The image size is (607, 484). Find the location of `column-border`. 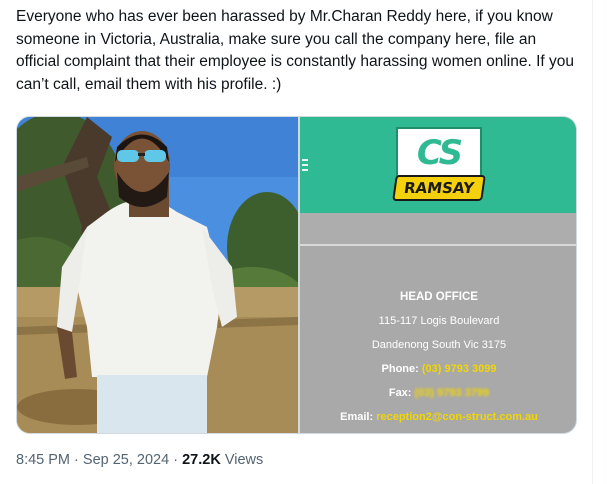

column-border is located at coordinates (592, 242).